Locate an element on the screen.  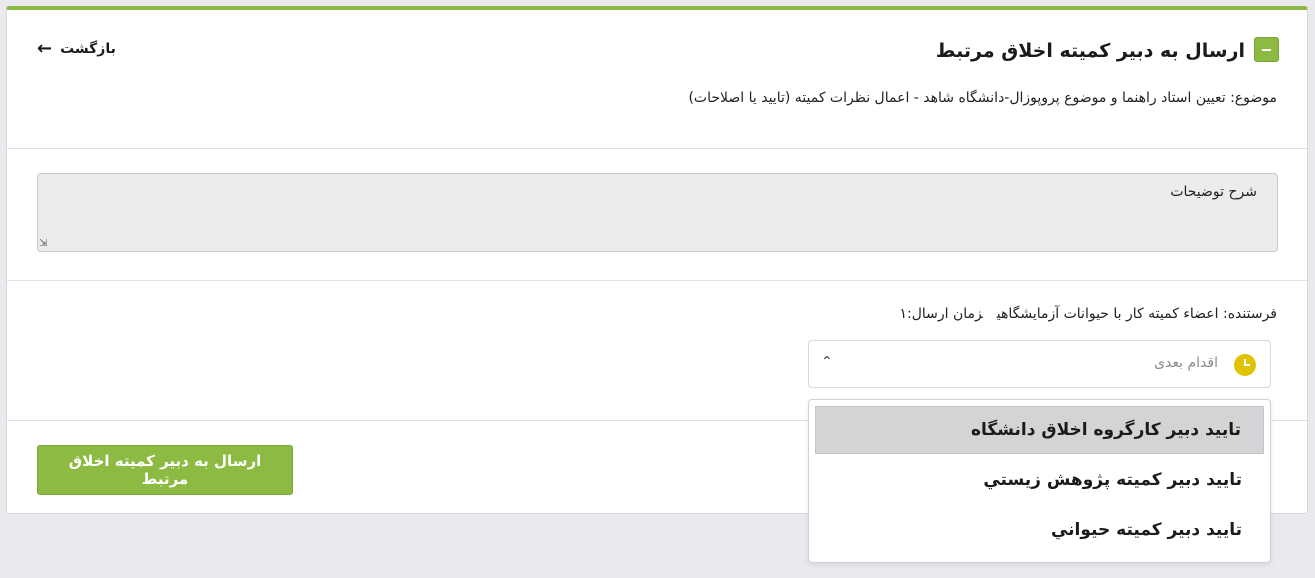
submit-button: ارسال به دبير كميته اخلاق مرتبط is located at coordinates (165, 470).